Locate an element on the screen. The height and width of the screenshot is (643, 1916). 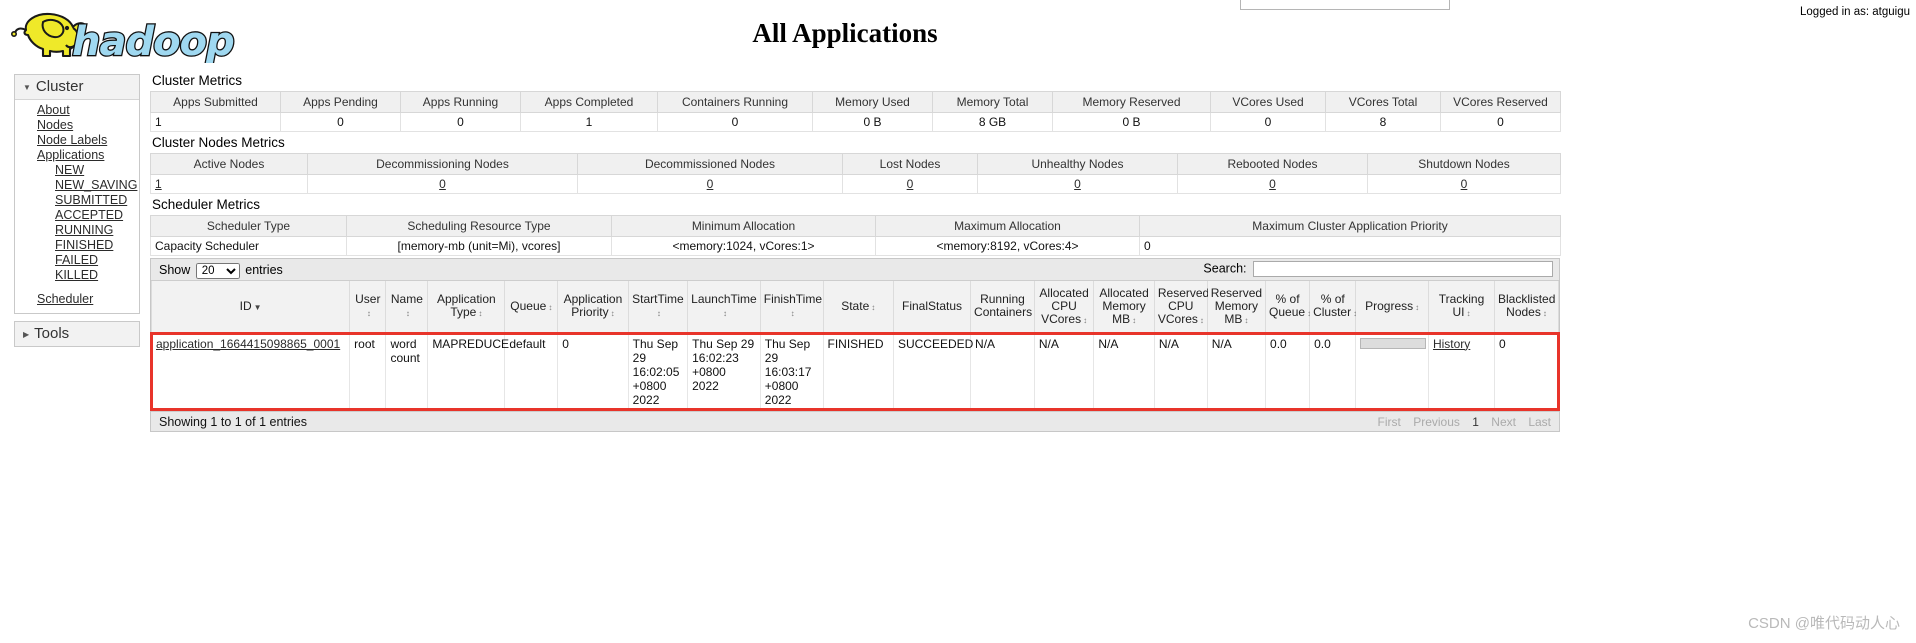
cell-reserved-cpu-vcores: N/A is located at coordinates (1180, 371).